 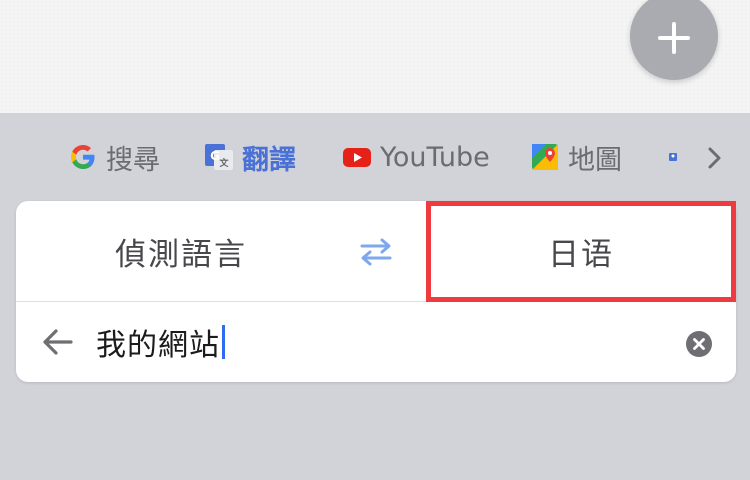 I want to click on shortcut-partial, so click(x=673, y=157).